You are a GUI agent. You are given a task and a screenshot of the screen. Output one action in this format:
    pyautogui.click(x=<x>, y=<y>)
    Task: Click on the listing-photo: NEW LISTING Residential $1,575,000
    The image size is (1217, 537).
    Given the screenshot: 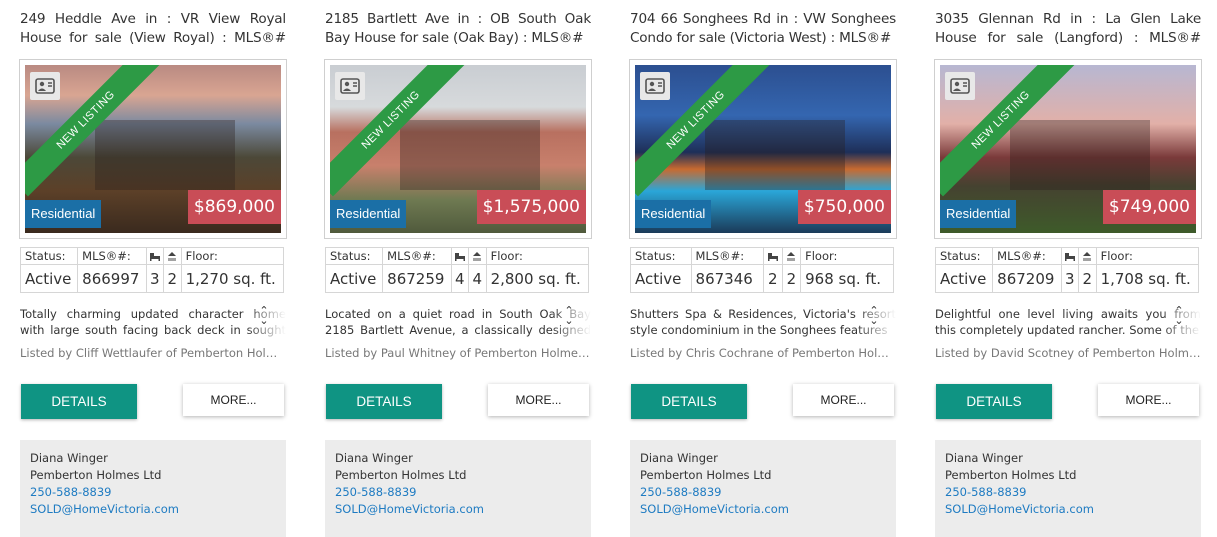 What is the action you would take?
    pyautogui.click(x=458, y=149)
    